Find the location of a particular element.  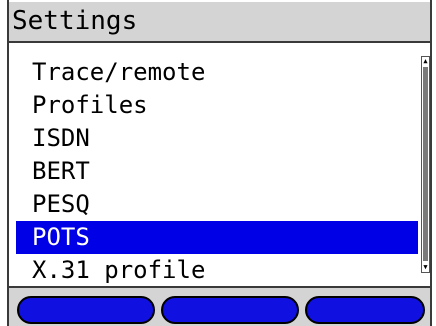

softkey-bar is located at coordinates (219, 306).